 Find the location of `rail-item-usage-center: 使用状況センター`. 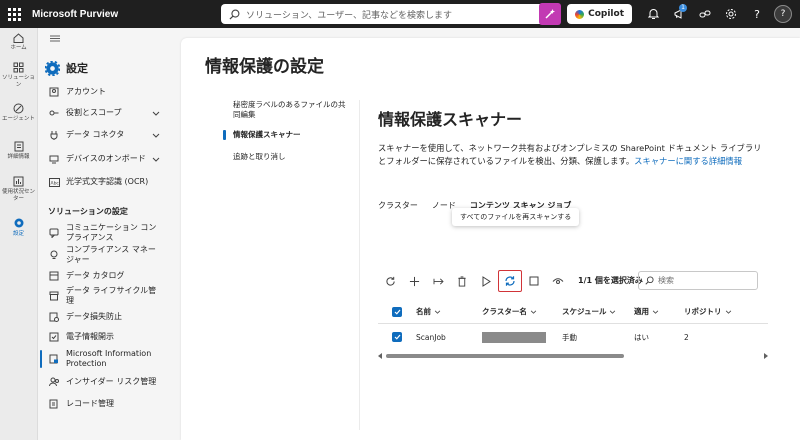

rail-item-usage-center: 使用状況センター is located at coordinates (18, 189).